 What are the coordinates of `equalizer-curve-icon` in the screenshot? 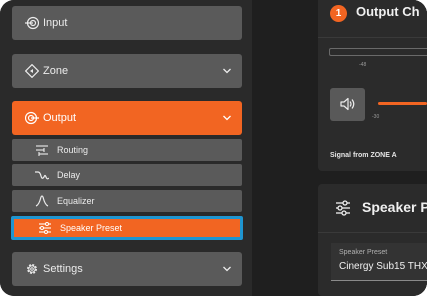 It's located at (42, 201).